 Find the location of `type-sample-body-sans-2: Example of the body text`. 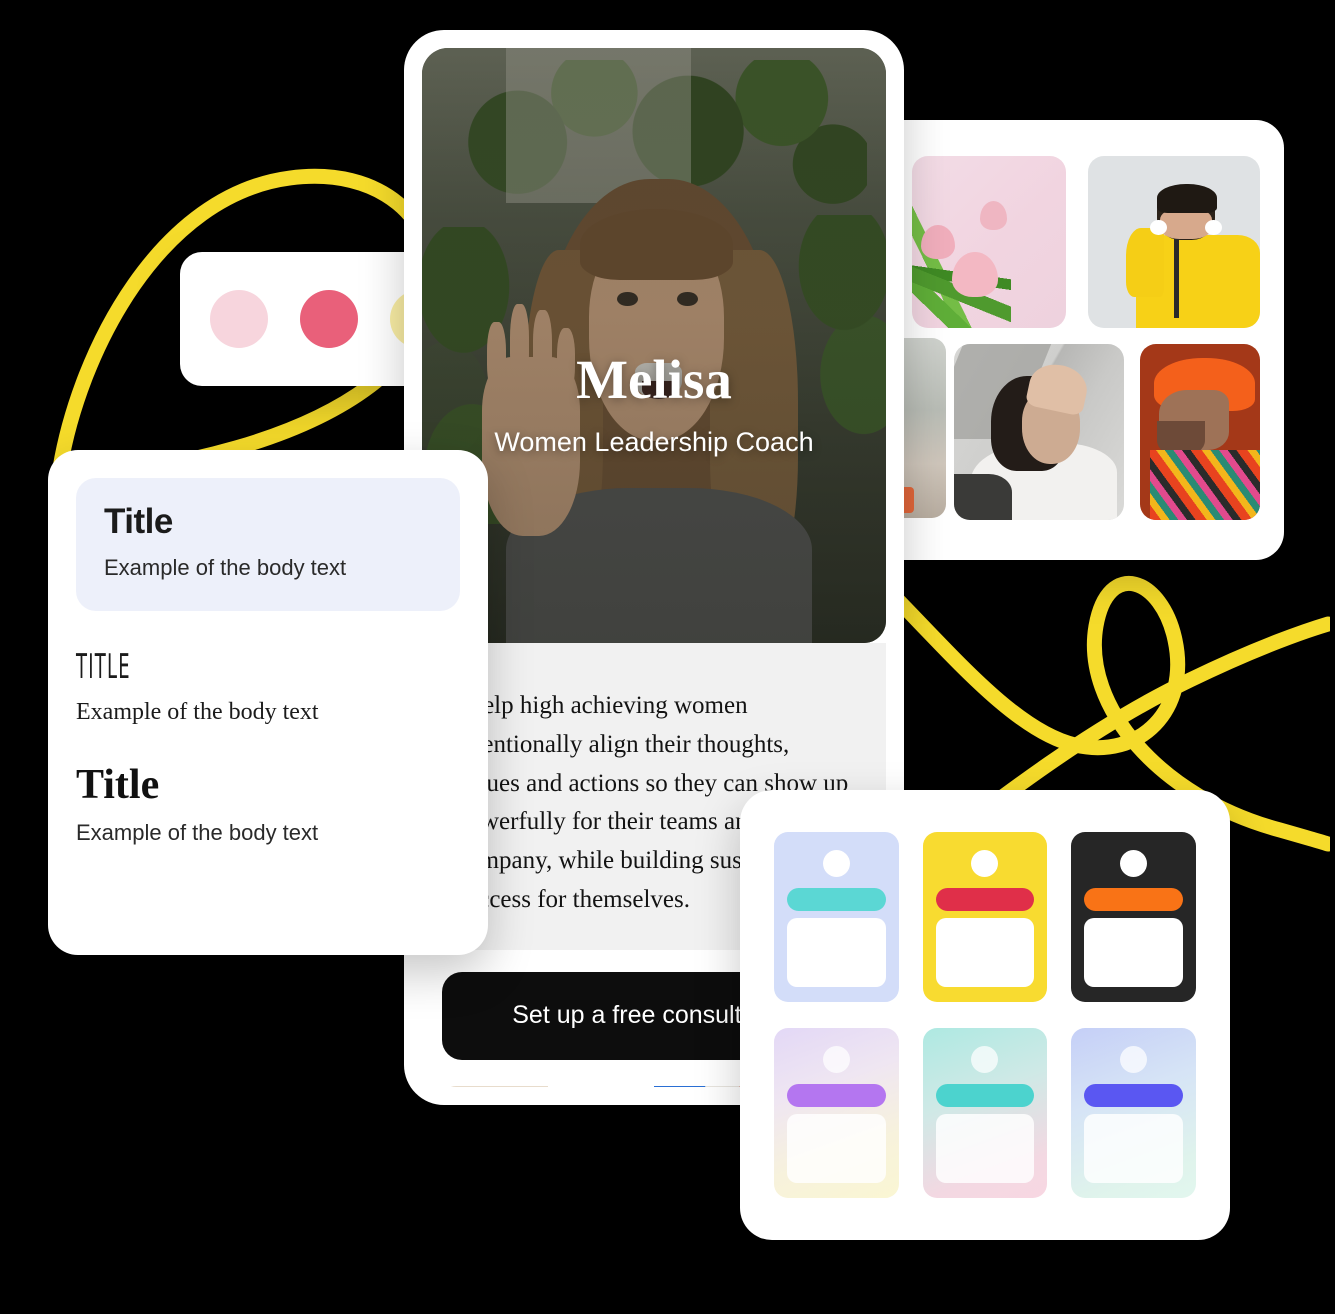

type-sample-body-sans-2: Example of the body text is located at coordinates (197, 832).